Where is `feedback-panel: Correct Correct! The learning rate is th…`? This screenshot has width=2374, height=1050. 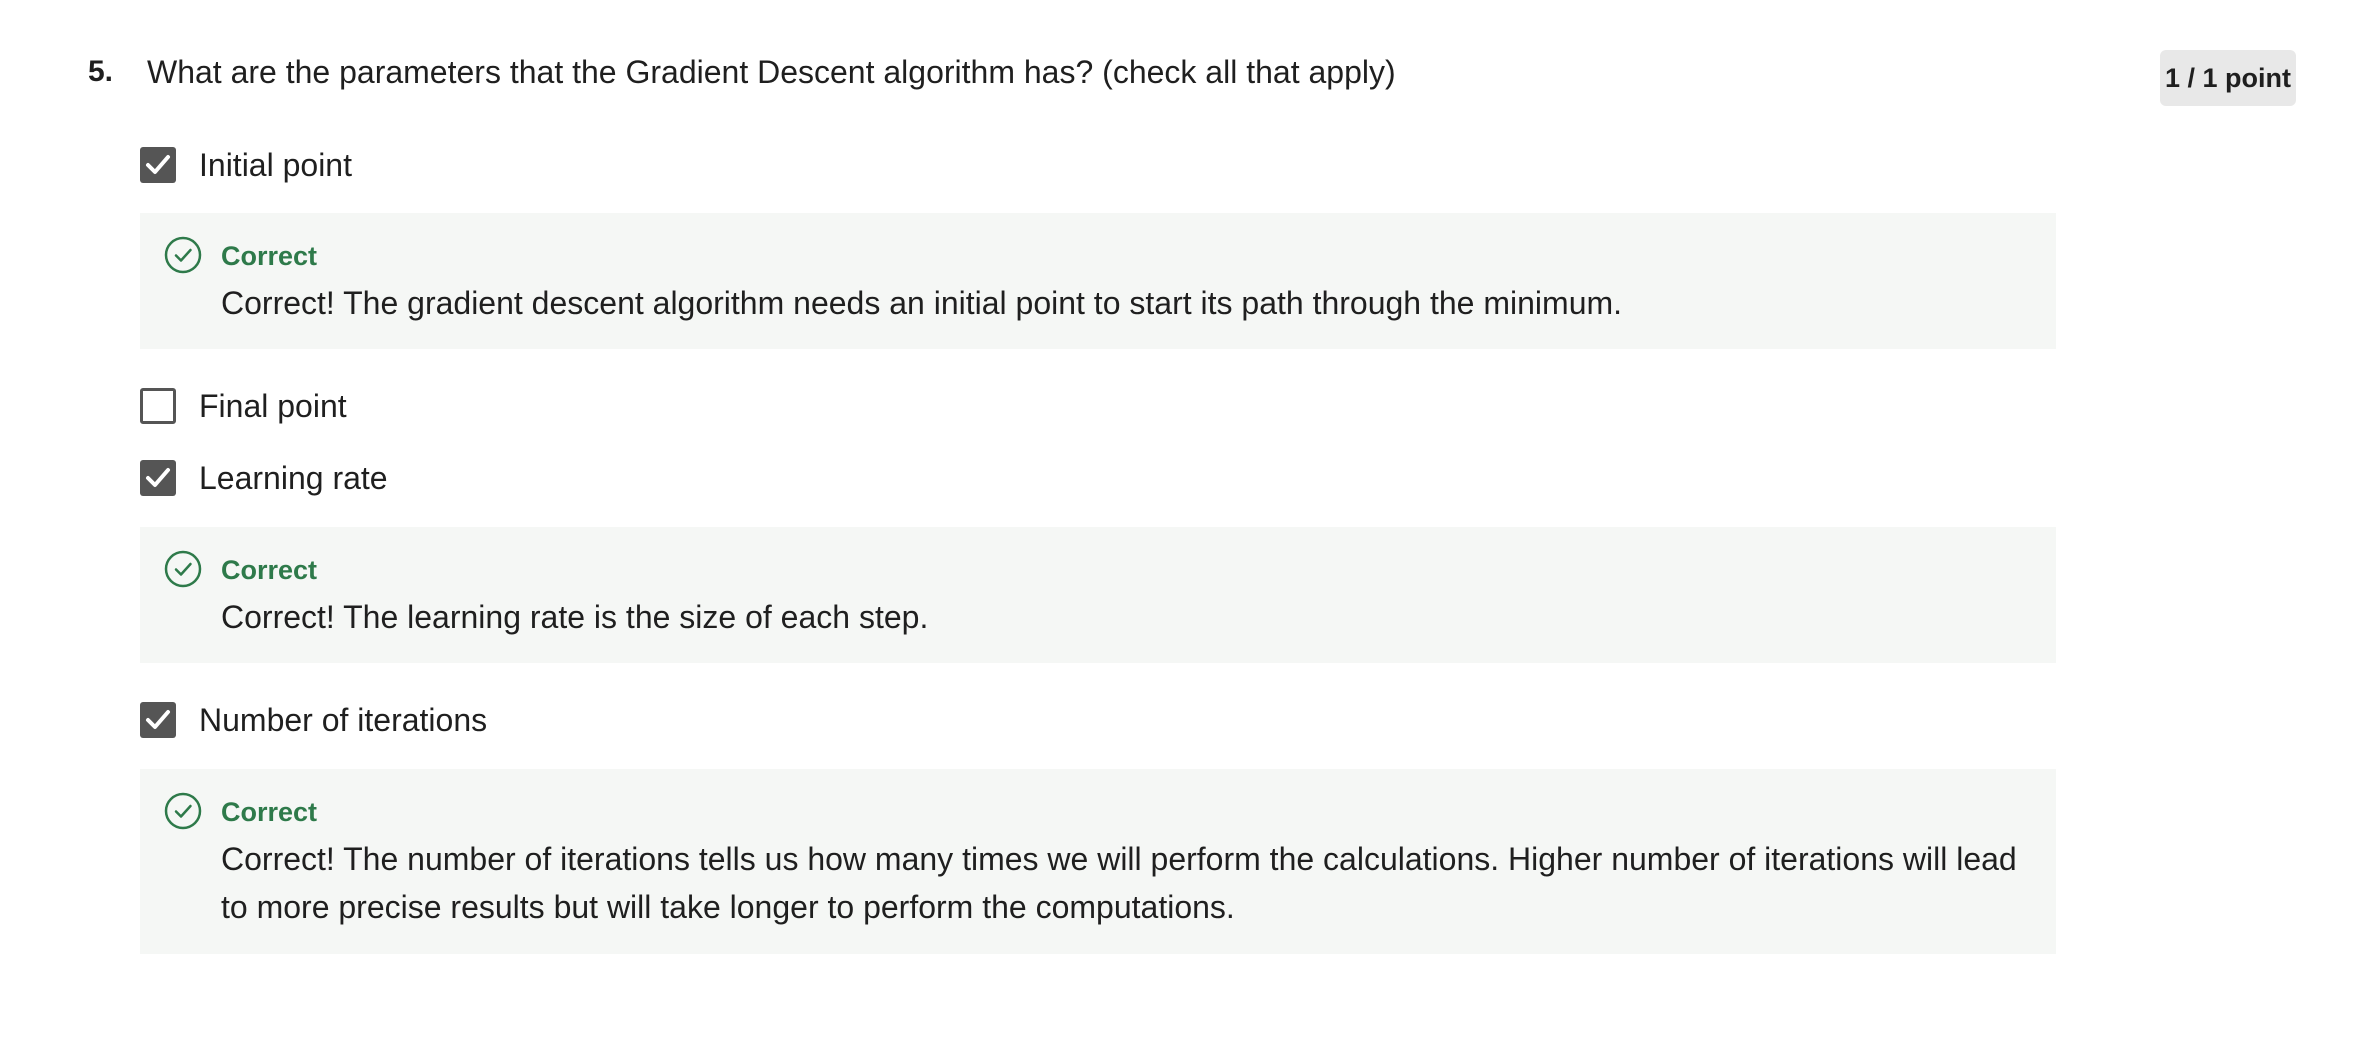 feedback-panel: Correct Correct! The learning rate is th… is located at coordinates (1098, 595).